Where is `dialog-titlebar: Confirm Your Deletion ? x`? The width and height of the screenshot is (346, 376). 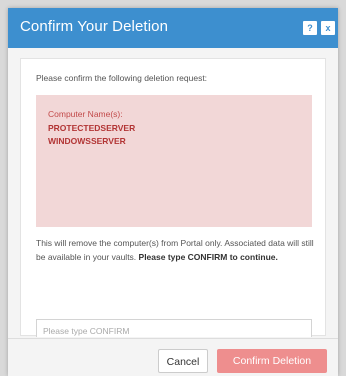 dialog-titlebar: Confirm Your Deletion ? x is located at coordinates (173, 28).